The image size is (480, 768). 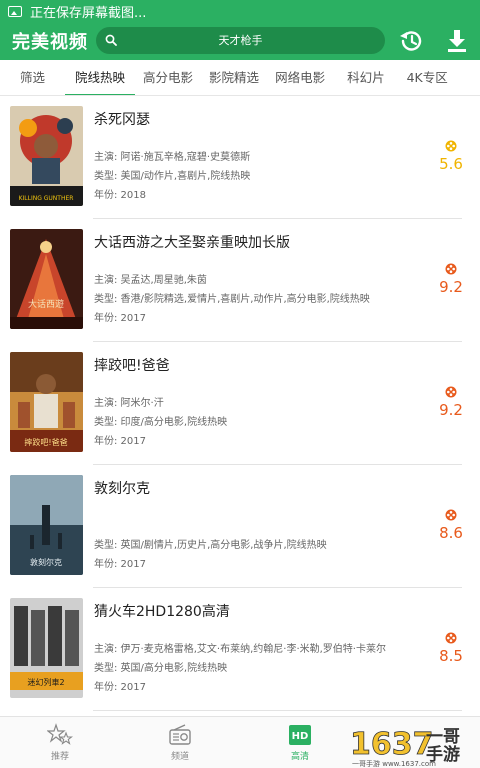 I want to click on poster-title: KILLING GUNTHER, so click(x=46, y=198).